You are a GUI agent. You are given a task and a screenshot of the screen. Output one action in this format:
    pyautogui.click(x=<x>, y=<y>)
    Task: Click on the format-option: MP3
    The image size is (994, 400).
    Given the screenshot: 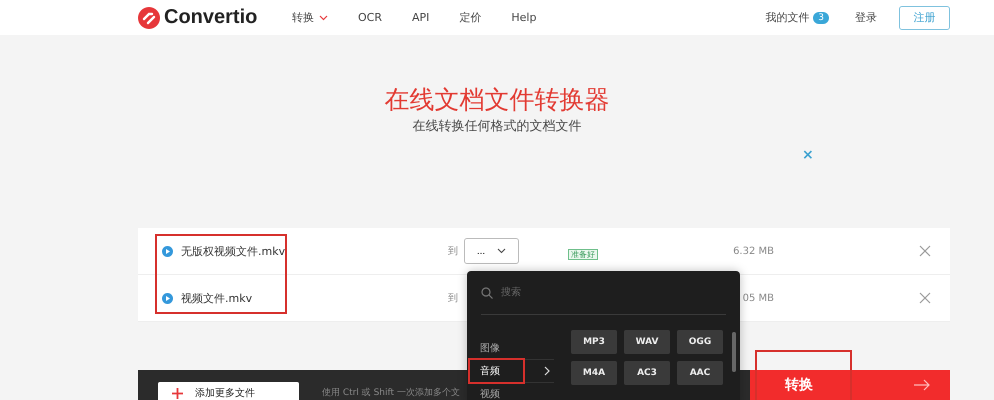 What is the action you would take?
    pyautogui.click(x=594, y=342)
    